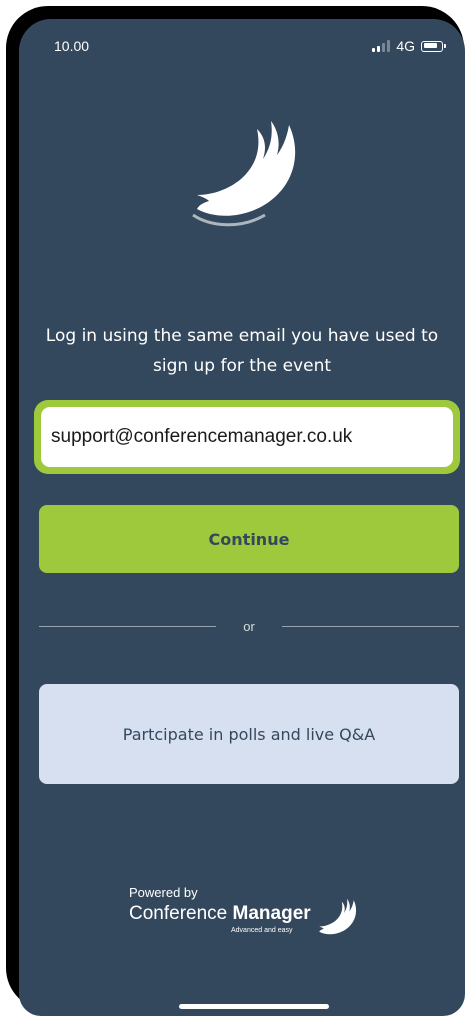  I want to click on status-bar: 10.00 4G, so click(242, 44).